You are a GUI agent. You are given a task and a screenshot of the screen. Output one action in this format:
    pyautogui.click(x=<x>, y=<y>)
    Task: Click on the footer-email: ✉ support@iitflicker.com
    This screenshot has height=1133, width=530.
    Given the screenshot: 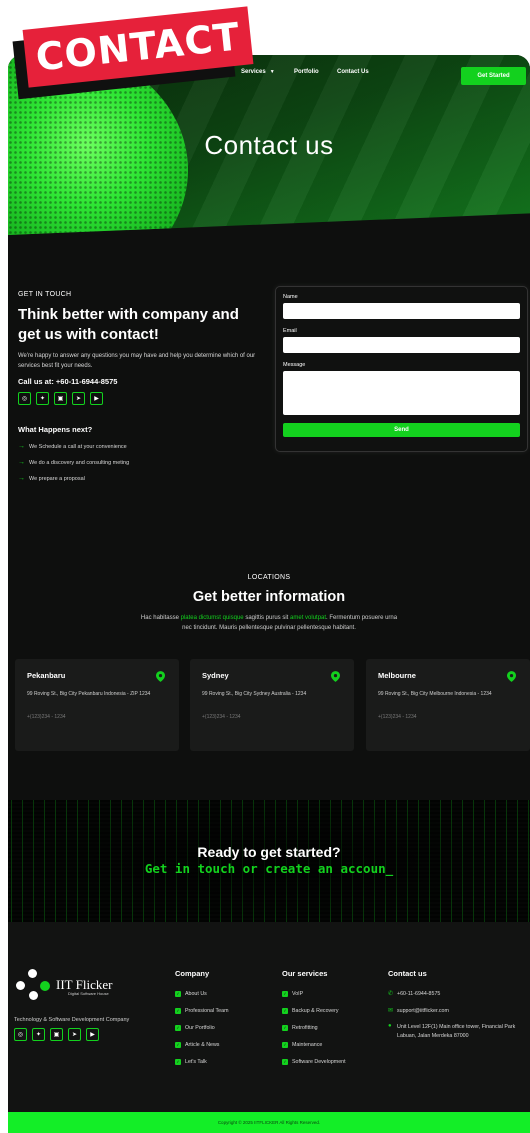 What is the action you would take?
    pyautogui.click(x=457, y=1010)
    